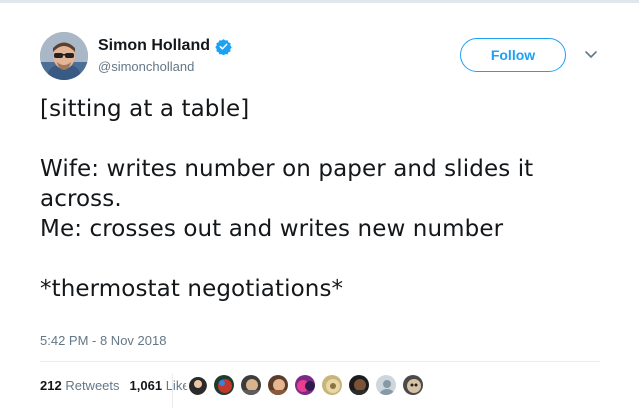  I want to click on retweets-stat: 212 Retweets, so click(80, 385).